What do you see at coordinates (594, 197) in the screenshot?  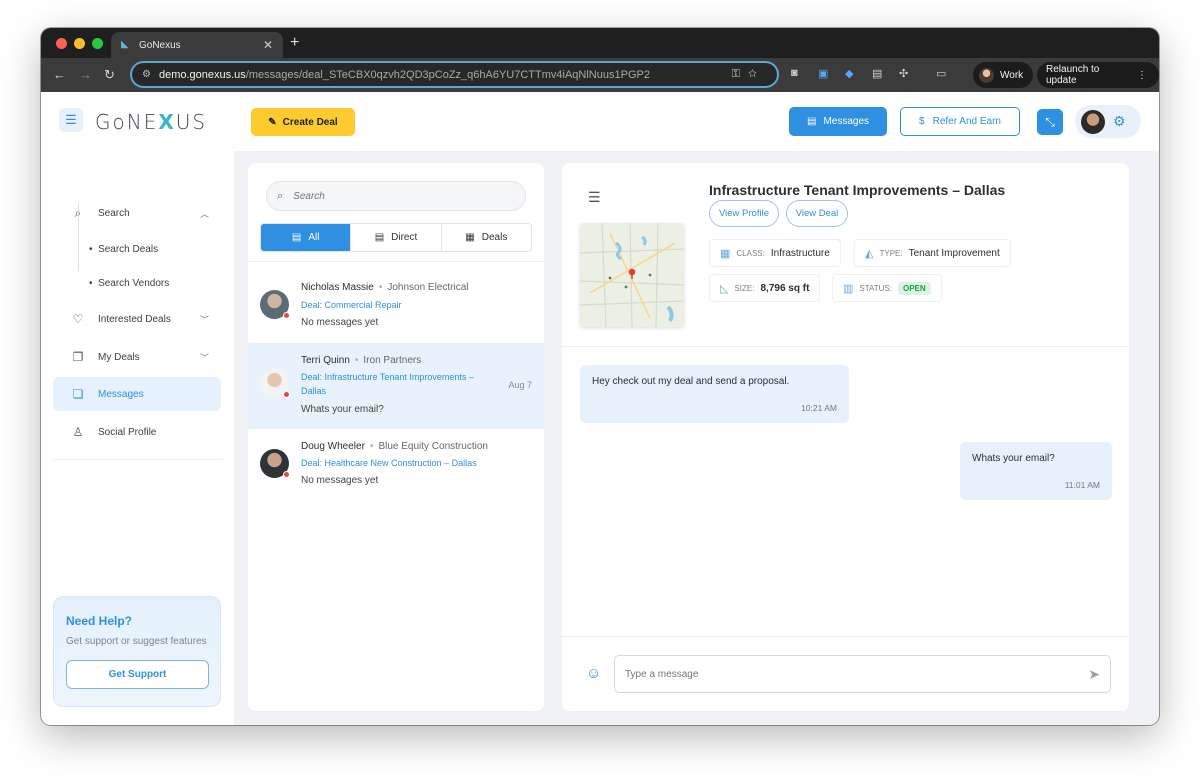 I see `chat-menu-icon: ☰` at bounding box center [594, 197].